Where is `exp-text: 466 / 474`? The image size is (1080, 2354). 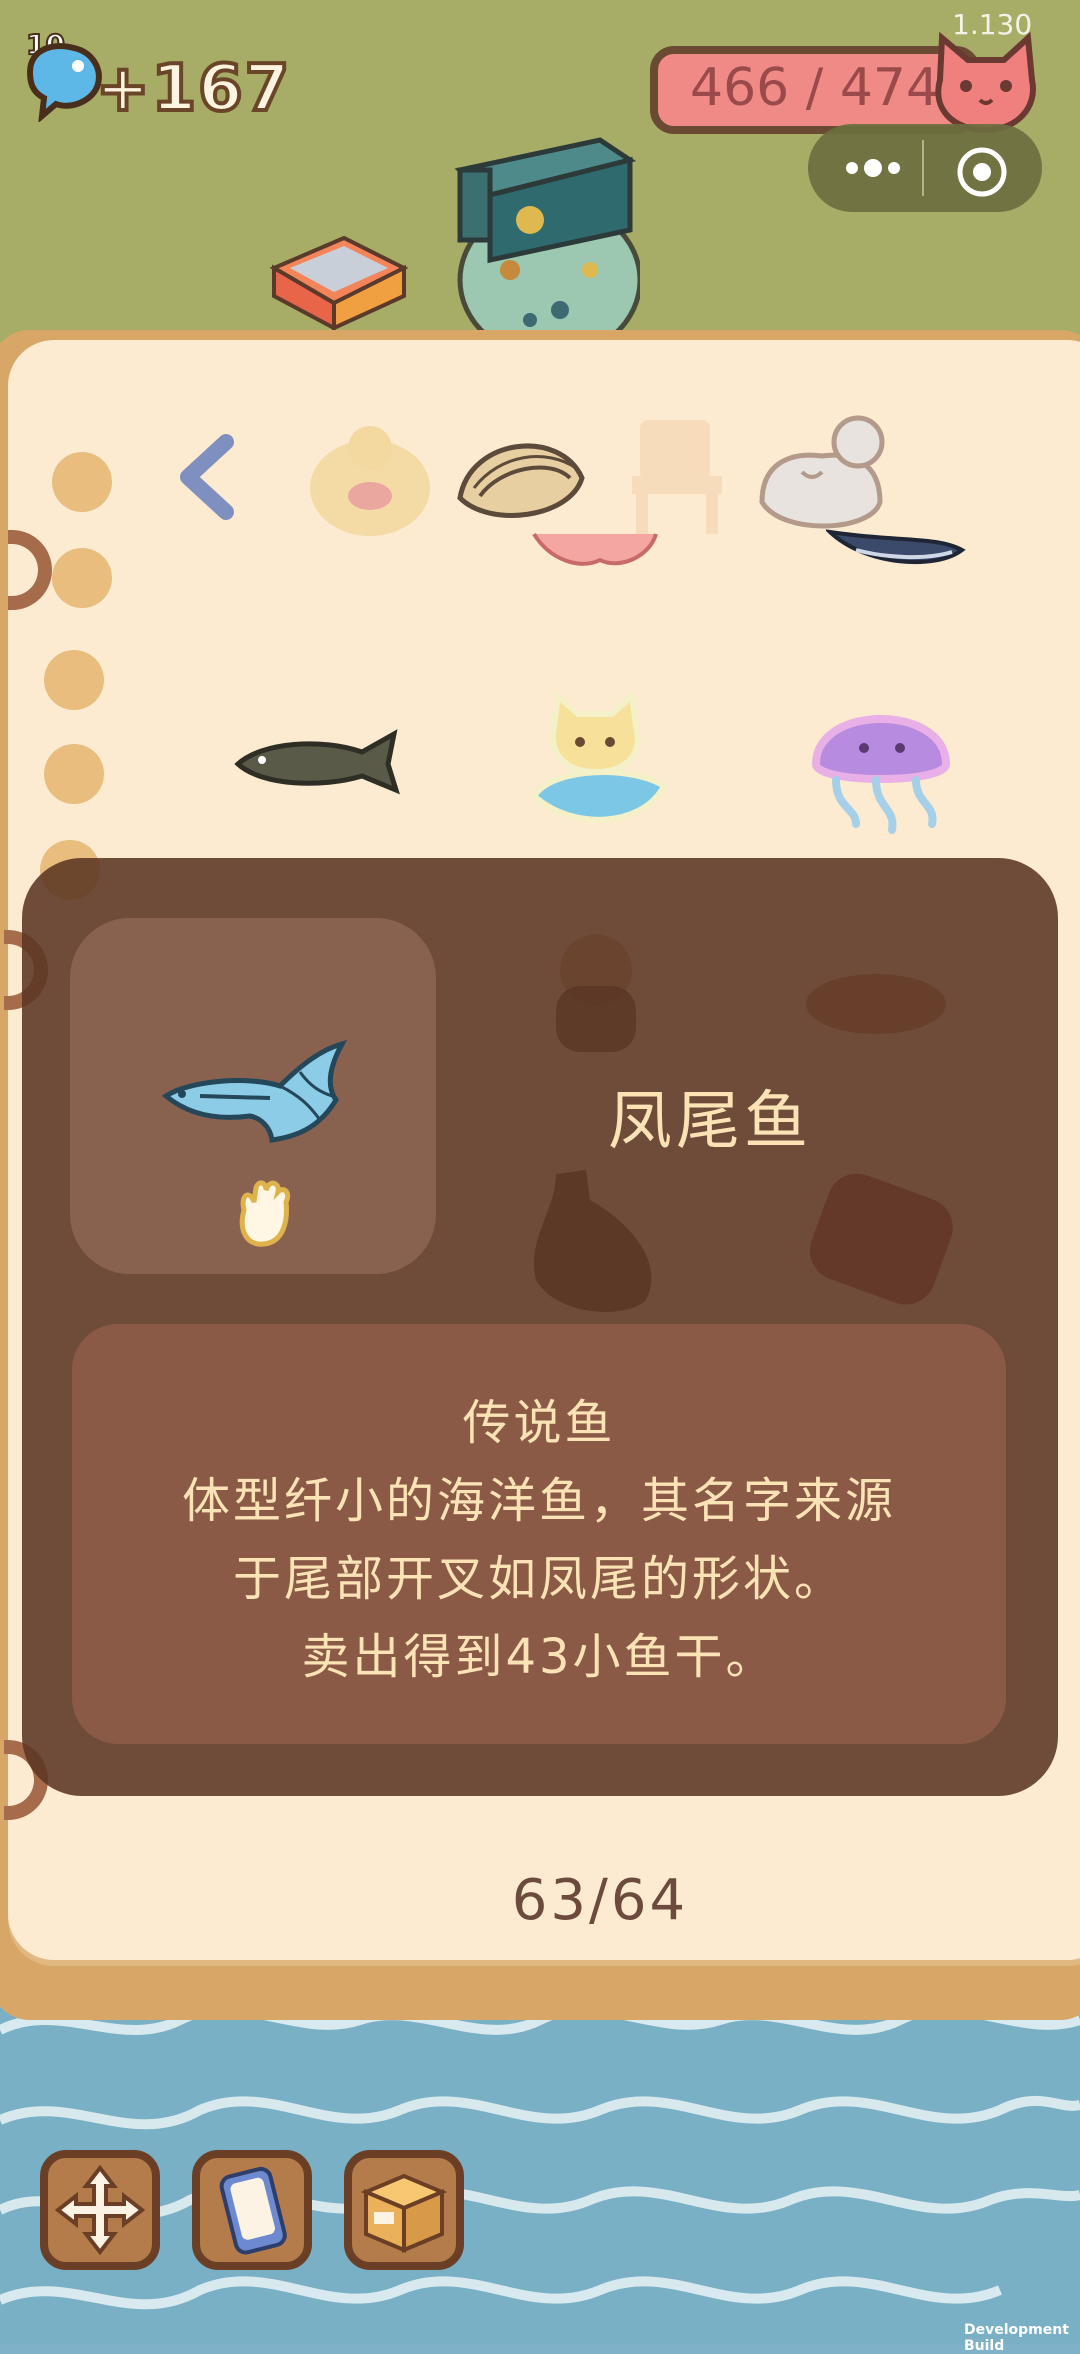 exp-text: 466 / 474 is located at coordinates (815, 88).